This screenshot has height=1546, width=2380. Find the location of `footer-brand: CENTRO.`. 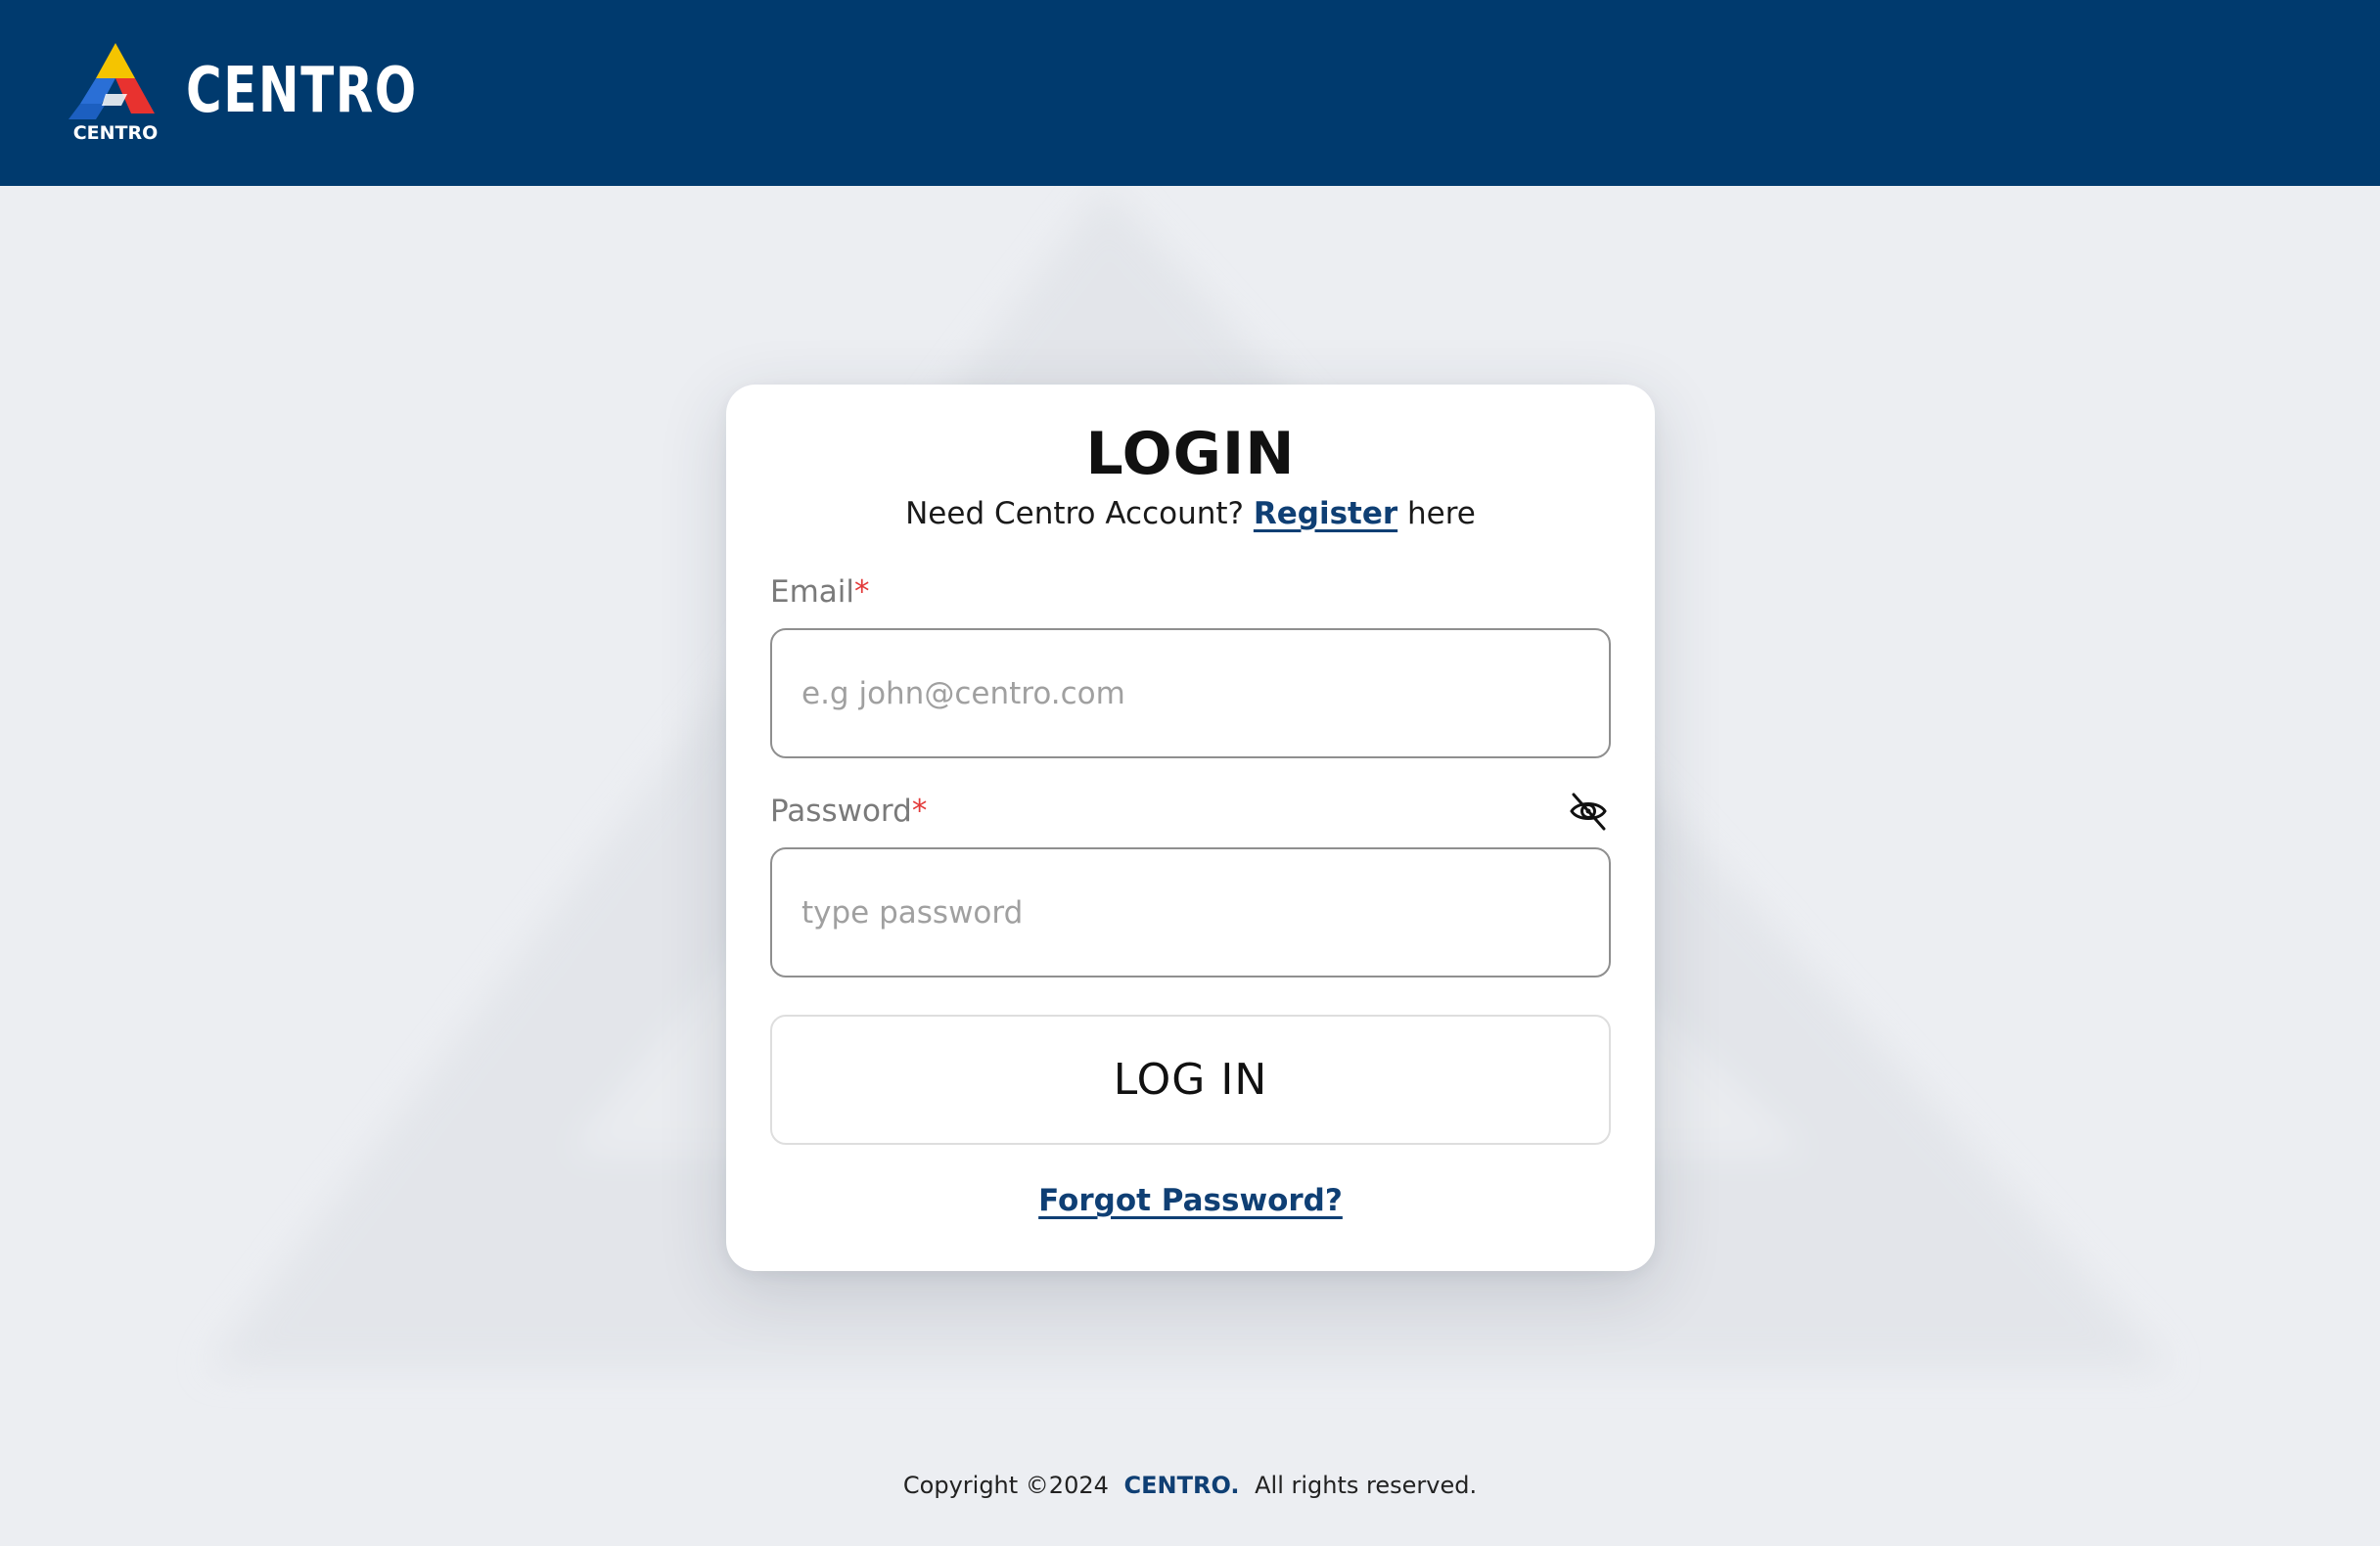

footer-brand: CENTRO. is located at coordinates (1181, 1485).